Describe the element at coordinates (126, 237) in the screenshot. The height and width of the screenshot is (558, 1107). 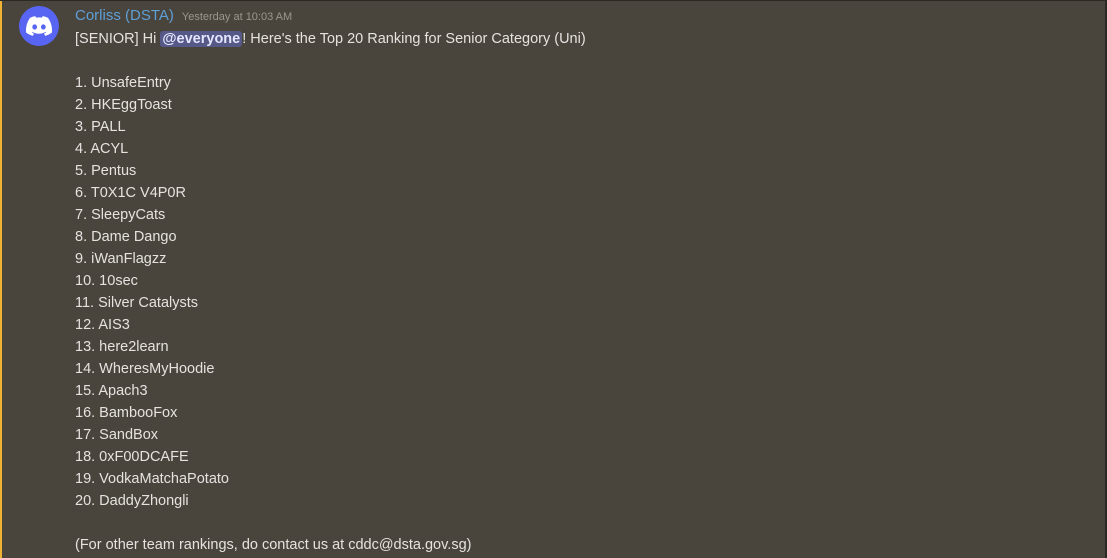
I see `ranking-item: 8. Dame Dango` at that location.